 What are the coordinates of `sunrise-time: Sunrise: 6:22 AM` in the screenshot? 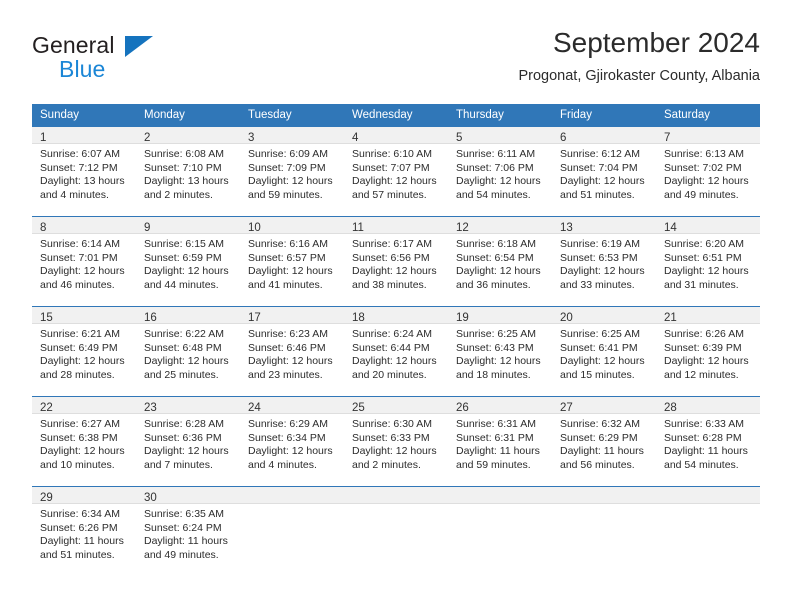 It's located at (184, 334).